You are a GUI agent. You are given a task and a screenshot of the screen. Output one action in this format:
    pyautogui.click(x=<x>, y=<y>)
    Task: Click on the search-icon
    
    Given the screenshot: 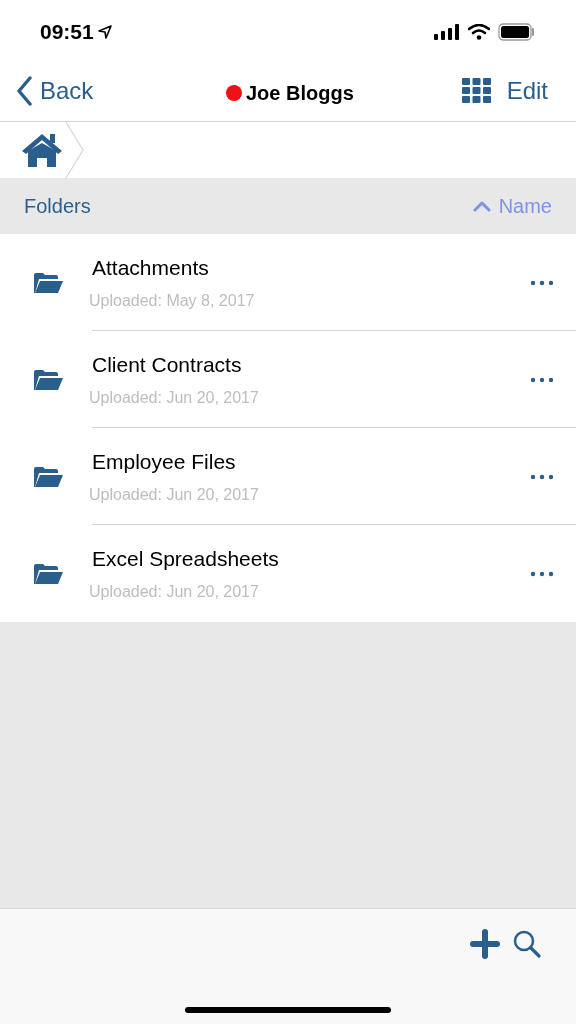 What is the action you would take?
    pyautogui.click(x=527, y=944)
    